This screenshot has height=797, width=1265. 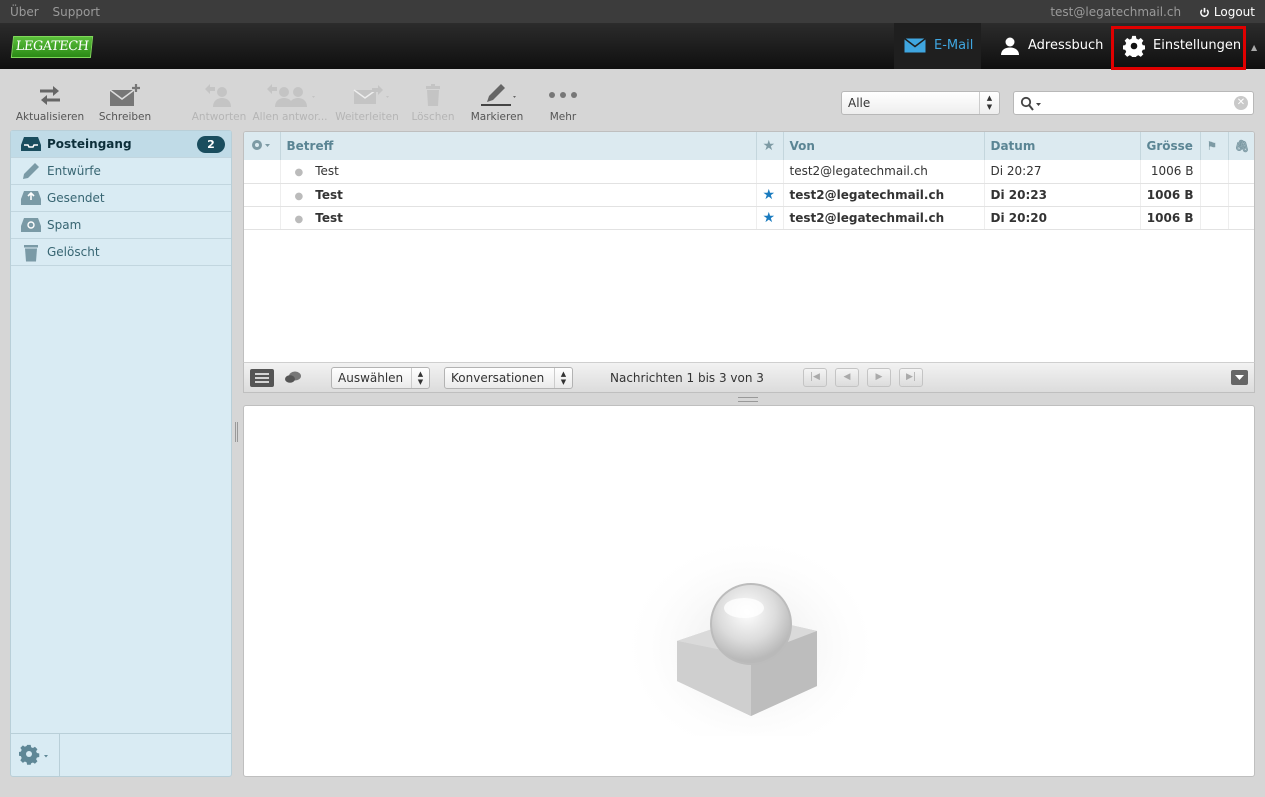 What do you see at coordinates (687, 378) in the screenshot?
I see `message-count-info: Nachrichten 1 bis 3 von 3` at bounding box center [687, 378].